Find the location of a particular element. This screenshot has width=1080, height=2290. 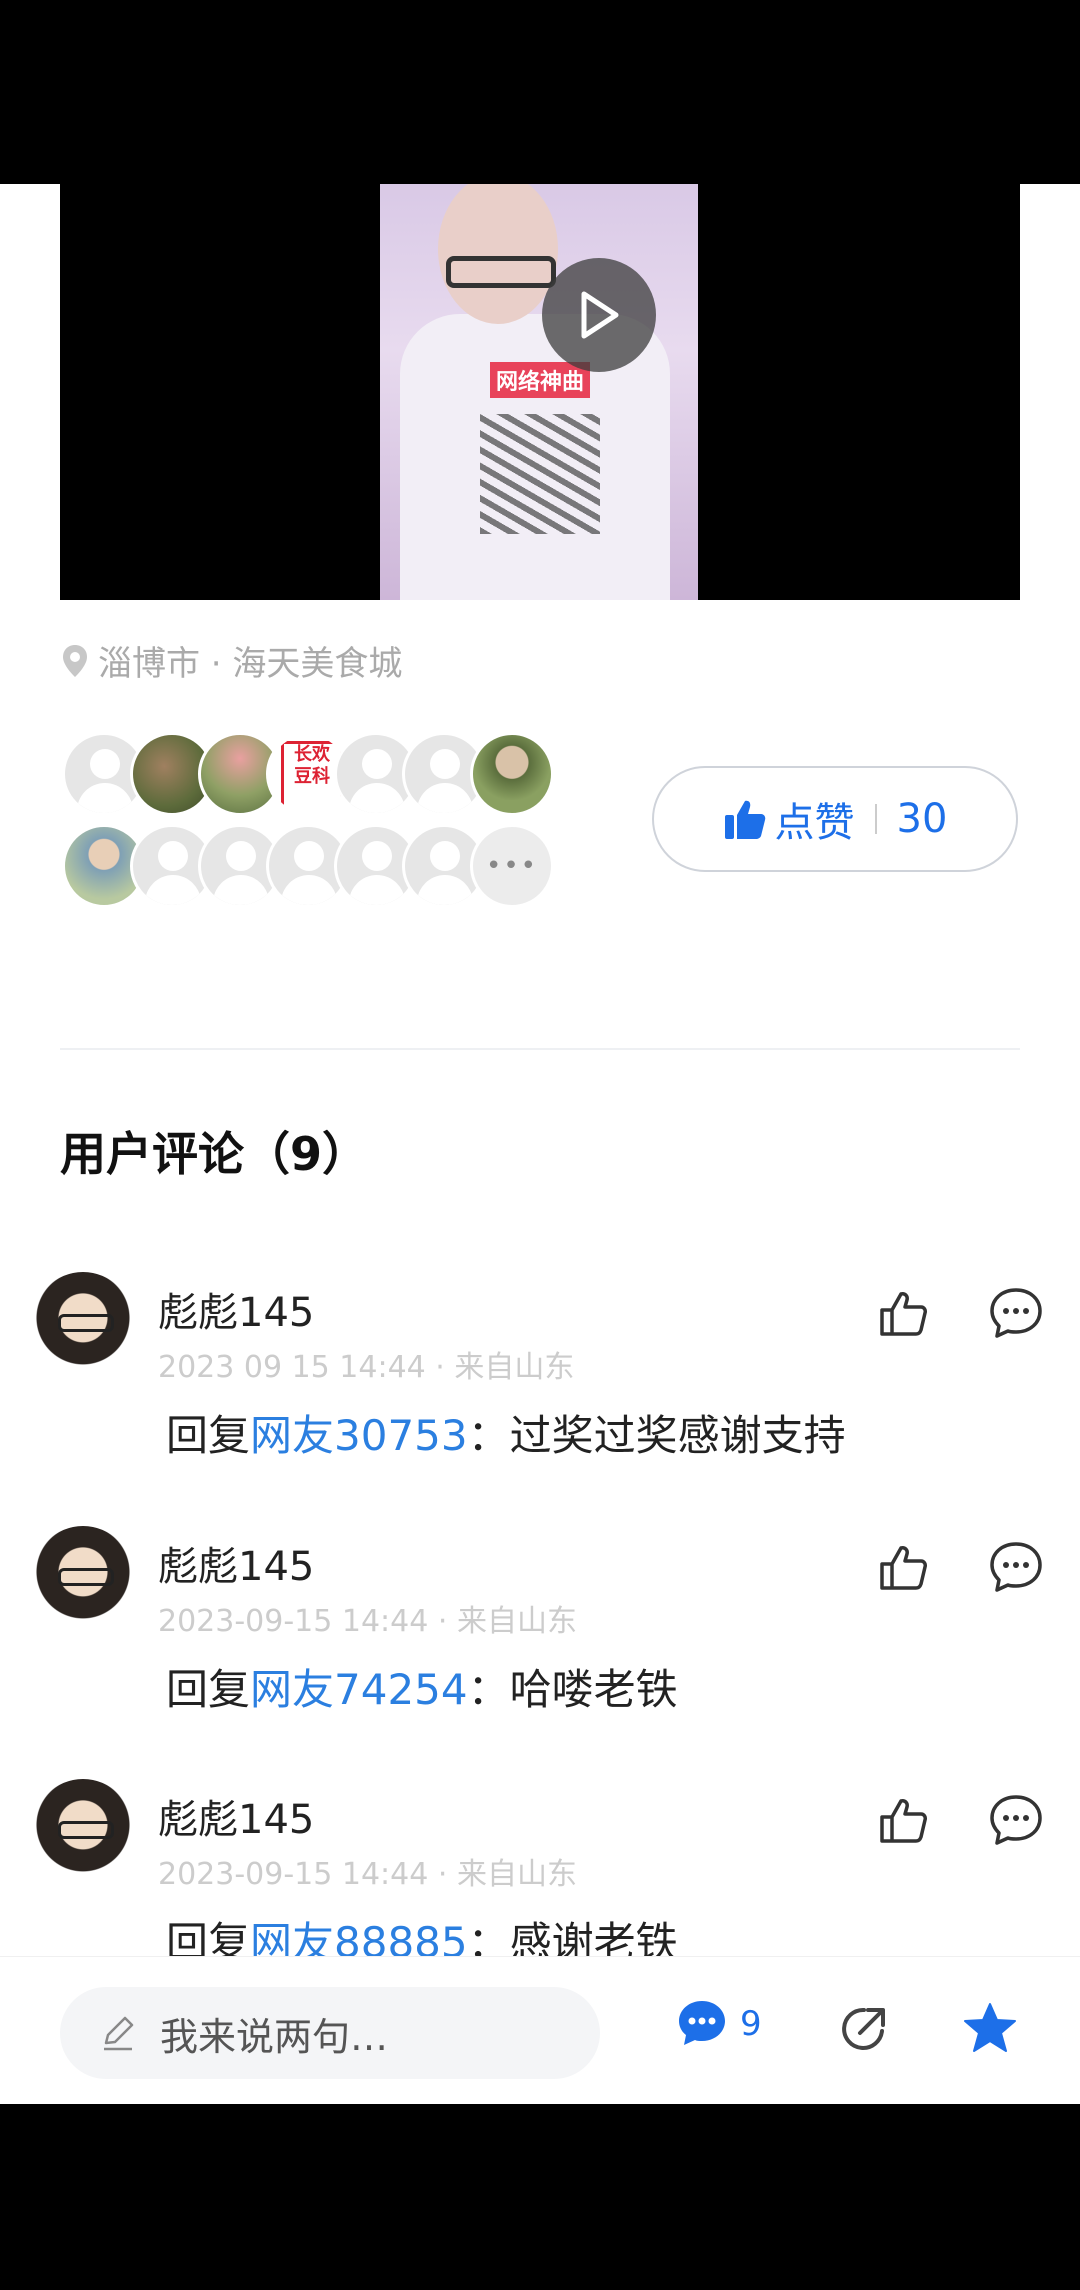

bottom-action-bar: 我来说两句… 9 is located at coordinates (540, 2030).